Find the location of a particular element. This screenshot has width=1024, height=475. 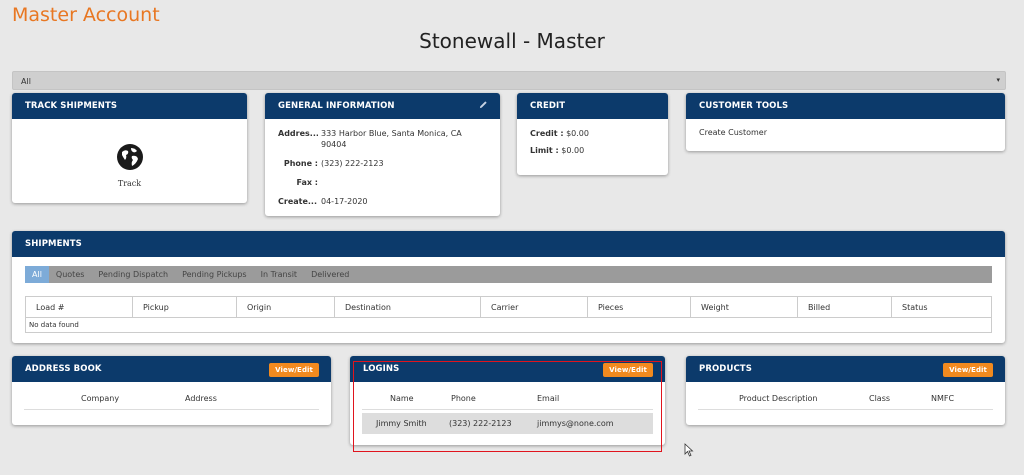

filter-value: All is located at coordinates (26, 81).